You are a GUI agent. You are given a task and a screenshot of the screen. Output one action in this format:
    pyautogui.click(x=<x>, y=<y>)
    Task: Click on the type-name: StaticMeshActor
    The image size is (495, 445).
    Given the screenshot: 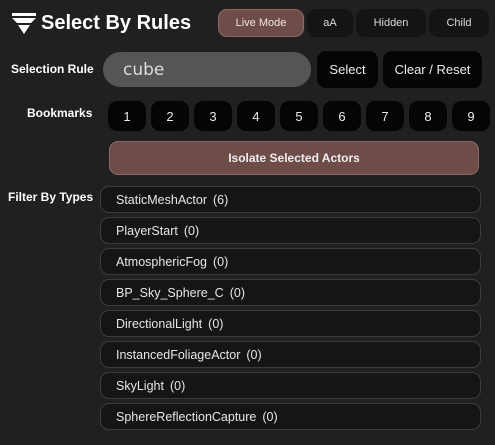 What is the action you would take?
    pyautogui.click(x=162, y=199)
    